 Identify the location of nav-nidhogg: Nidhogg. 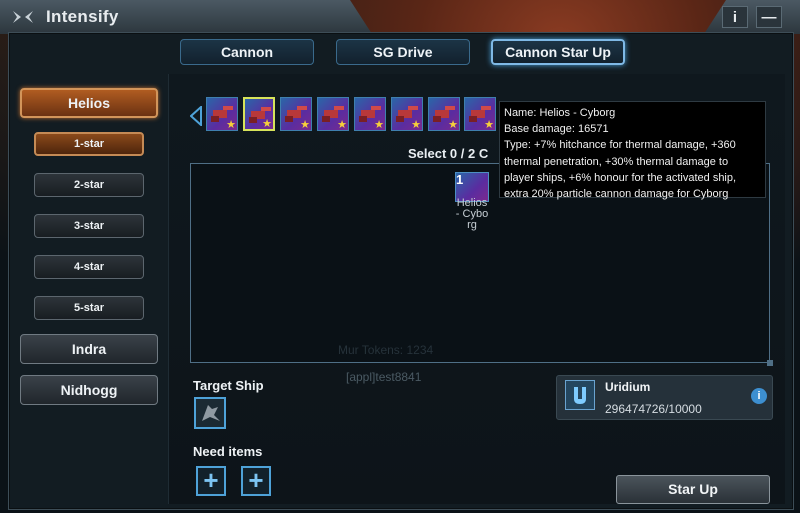
(89, 390).